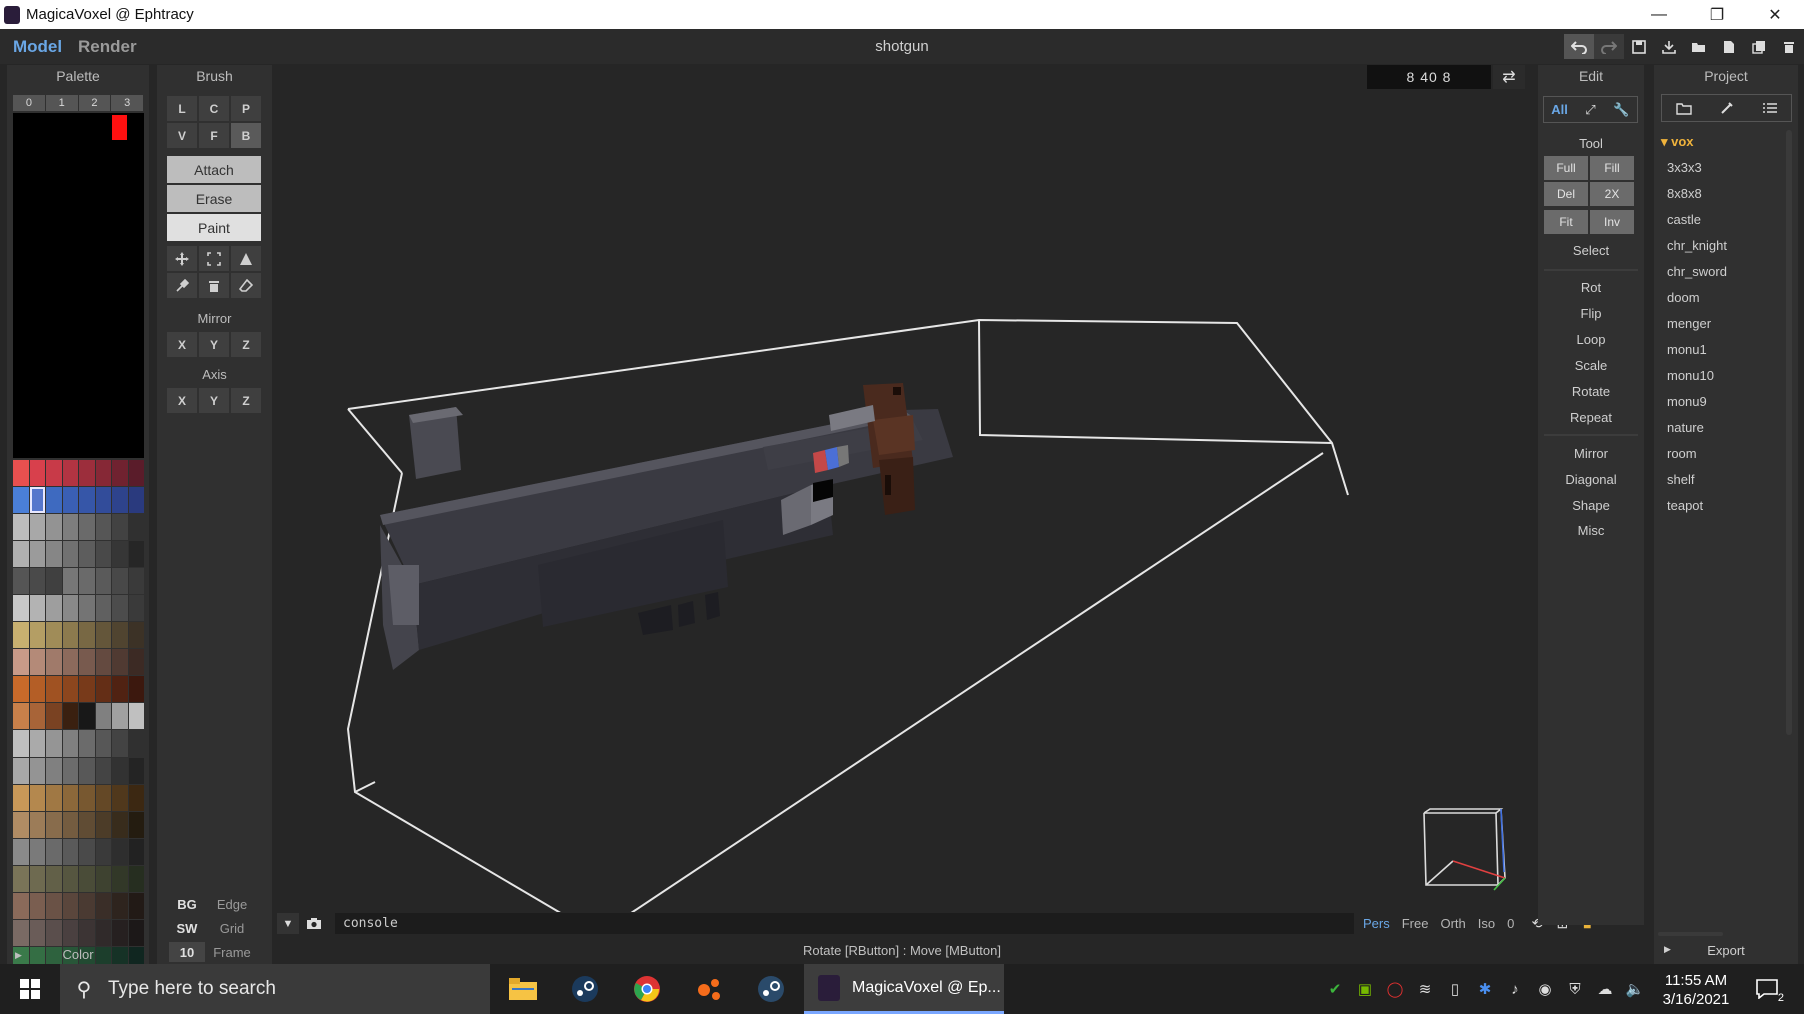 This screenshot has width=1804, height=1014. What do you see at coordinates (1719, 506) in the screenshot?
I see `project-file-item: teapot` at bounding box center [1719, 506].